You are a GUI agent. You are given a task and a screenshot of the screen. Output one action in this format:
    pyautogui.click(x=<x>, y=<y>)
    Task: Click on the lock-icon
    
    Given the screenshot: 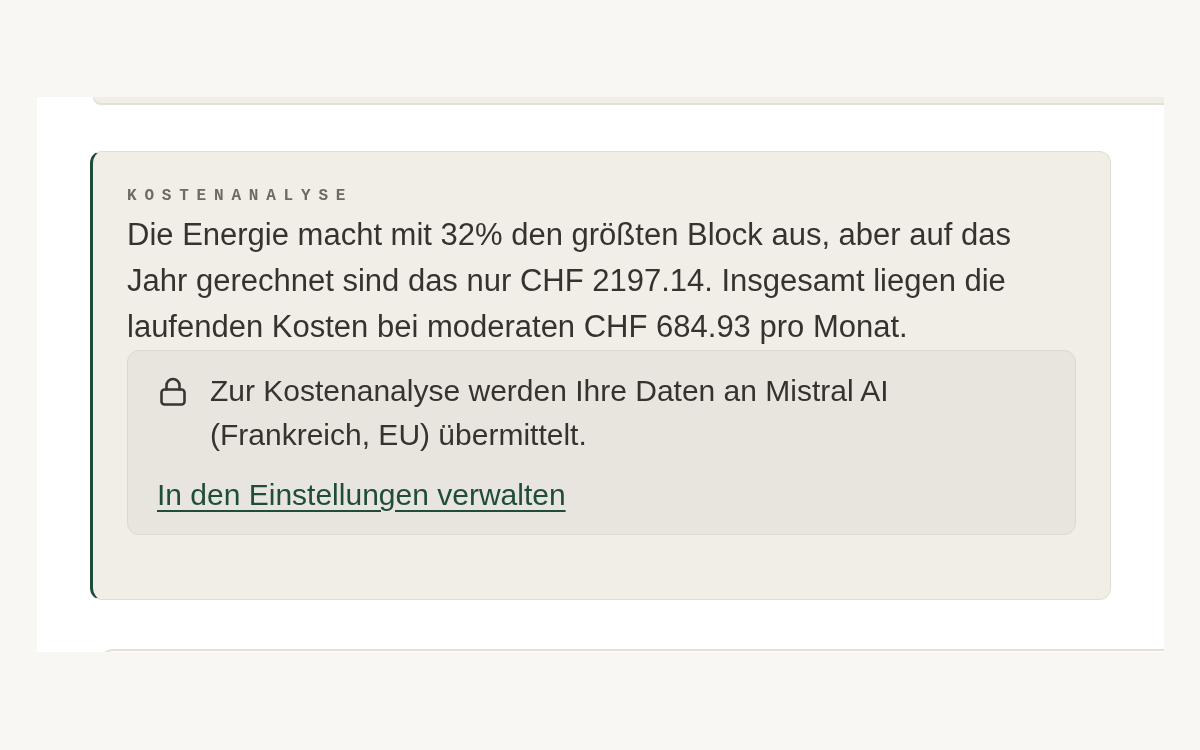 What is the action you would take?
    pyautogui.click(x=173, y=391)
    